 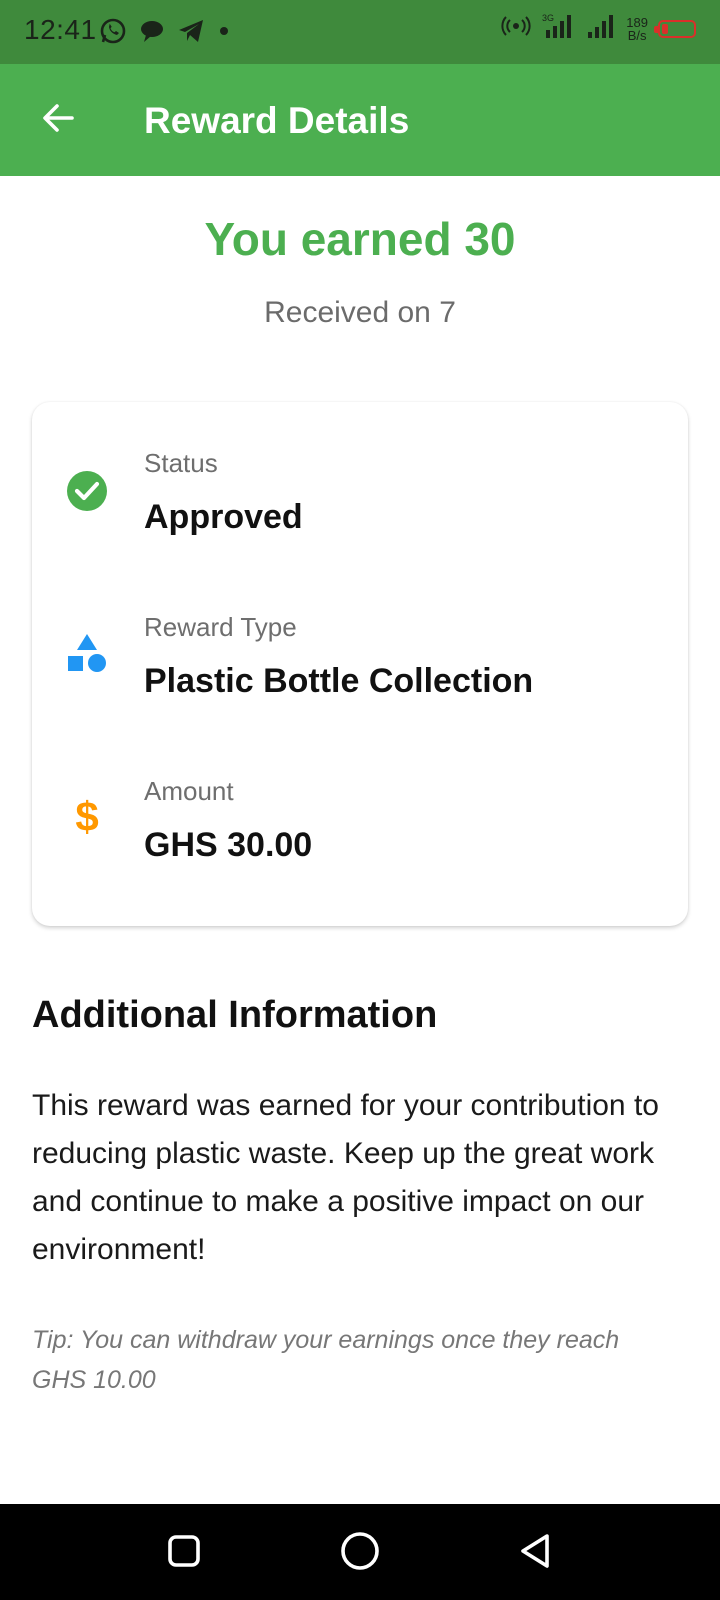 I want to click on status-label: Status, so click(x=181, y=463).